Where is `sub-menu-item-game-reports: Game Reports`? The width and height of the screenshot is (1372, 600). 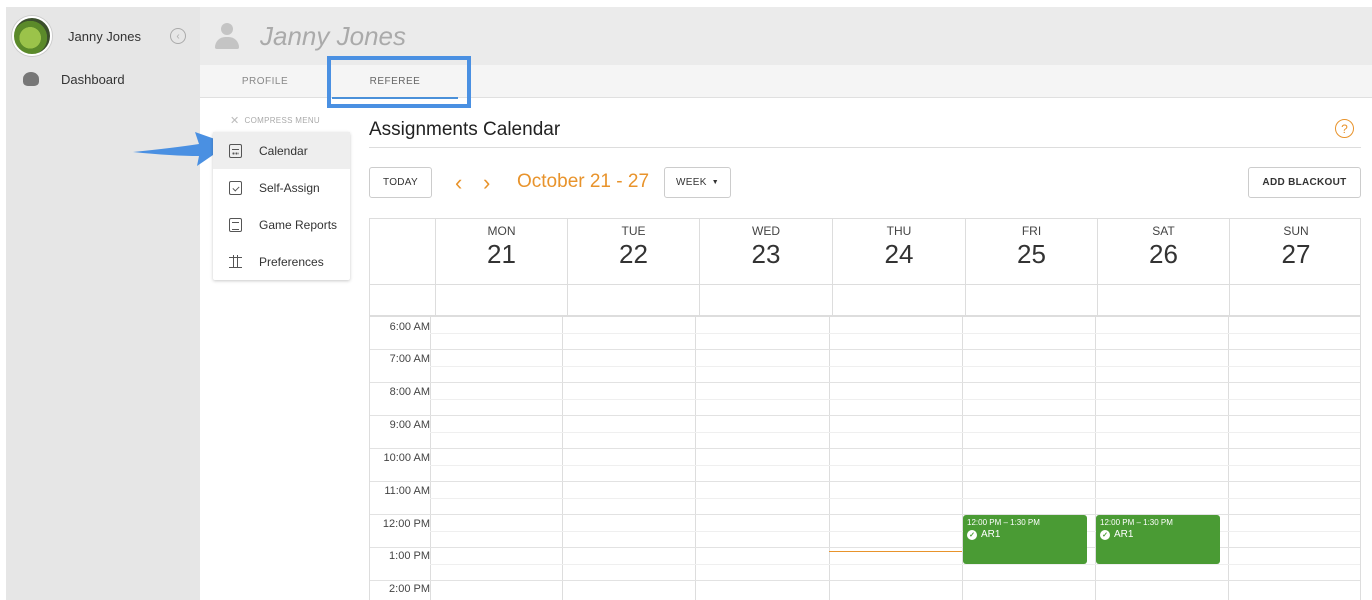 sub-menu-item-game-reports: Game Reports is located at coordinates (281, 224).